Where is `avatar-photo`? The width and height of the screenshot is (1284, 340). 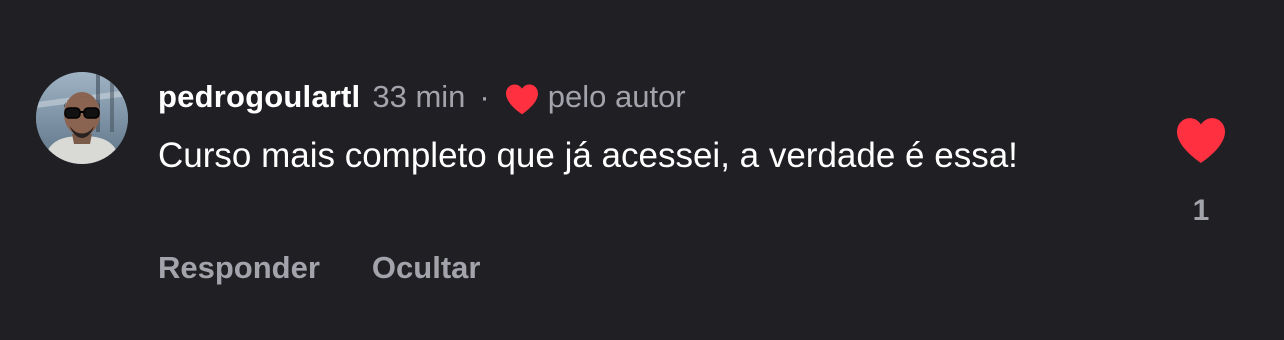 avatar-photo is located at coordinates (82, 118).